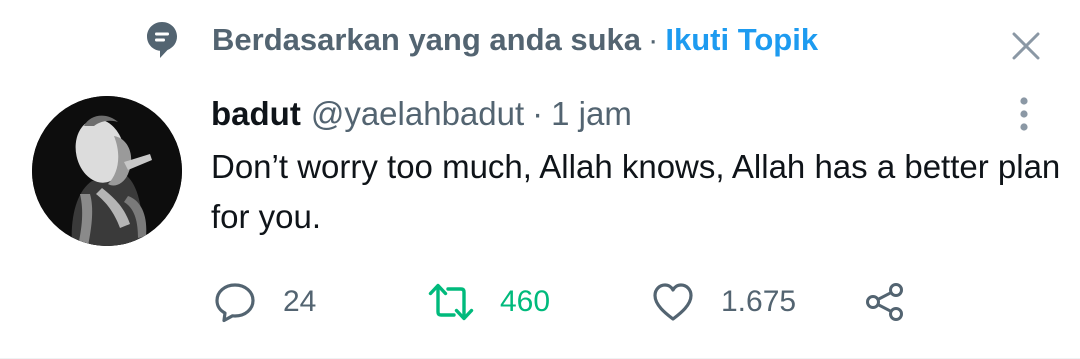 This screenshot has height=359, width=1080. I want to click on more-vertical-icon, so click(1024, 114).